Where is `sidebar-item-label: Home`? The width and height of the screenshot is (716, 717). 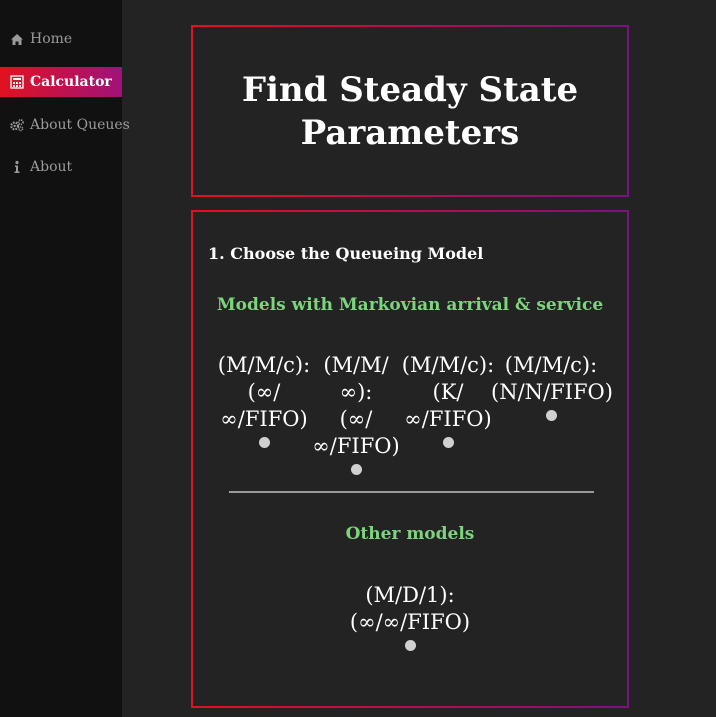 sidebar-item-label: Home is located at coordinates (51, 39).